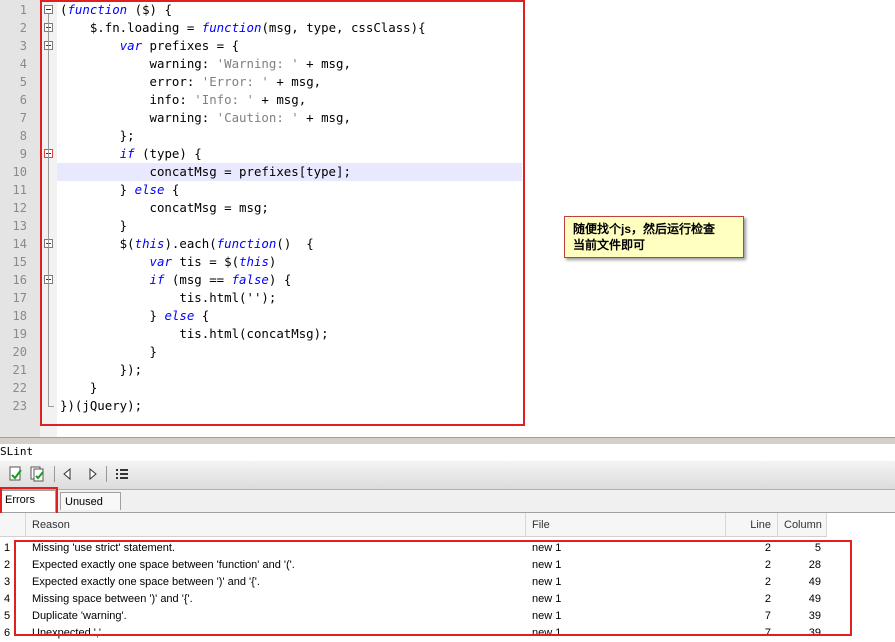  What do you see at coordinates (183, 99) in the screenshot?
I see `code-line: info: 'Info: ' + msg,` at bounding box center [183, 99].